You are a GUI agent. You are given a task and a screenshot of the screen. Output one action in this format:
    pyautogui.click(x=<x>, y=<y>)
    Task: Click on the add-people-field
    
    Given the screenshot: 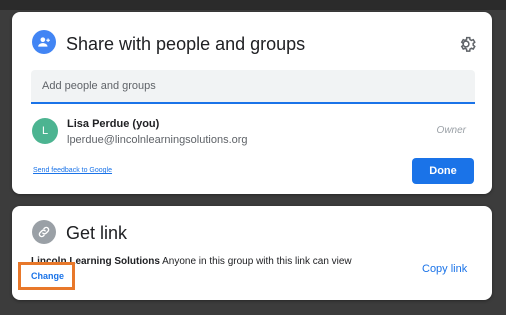 What is the action you would take?
    pyautogui.click(x=253, y=87)
    